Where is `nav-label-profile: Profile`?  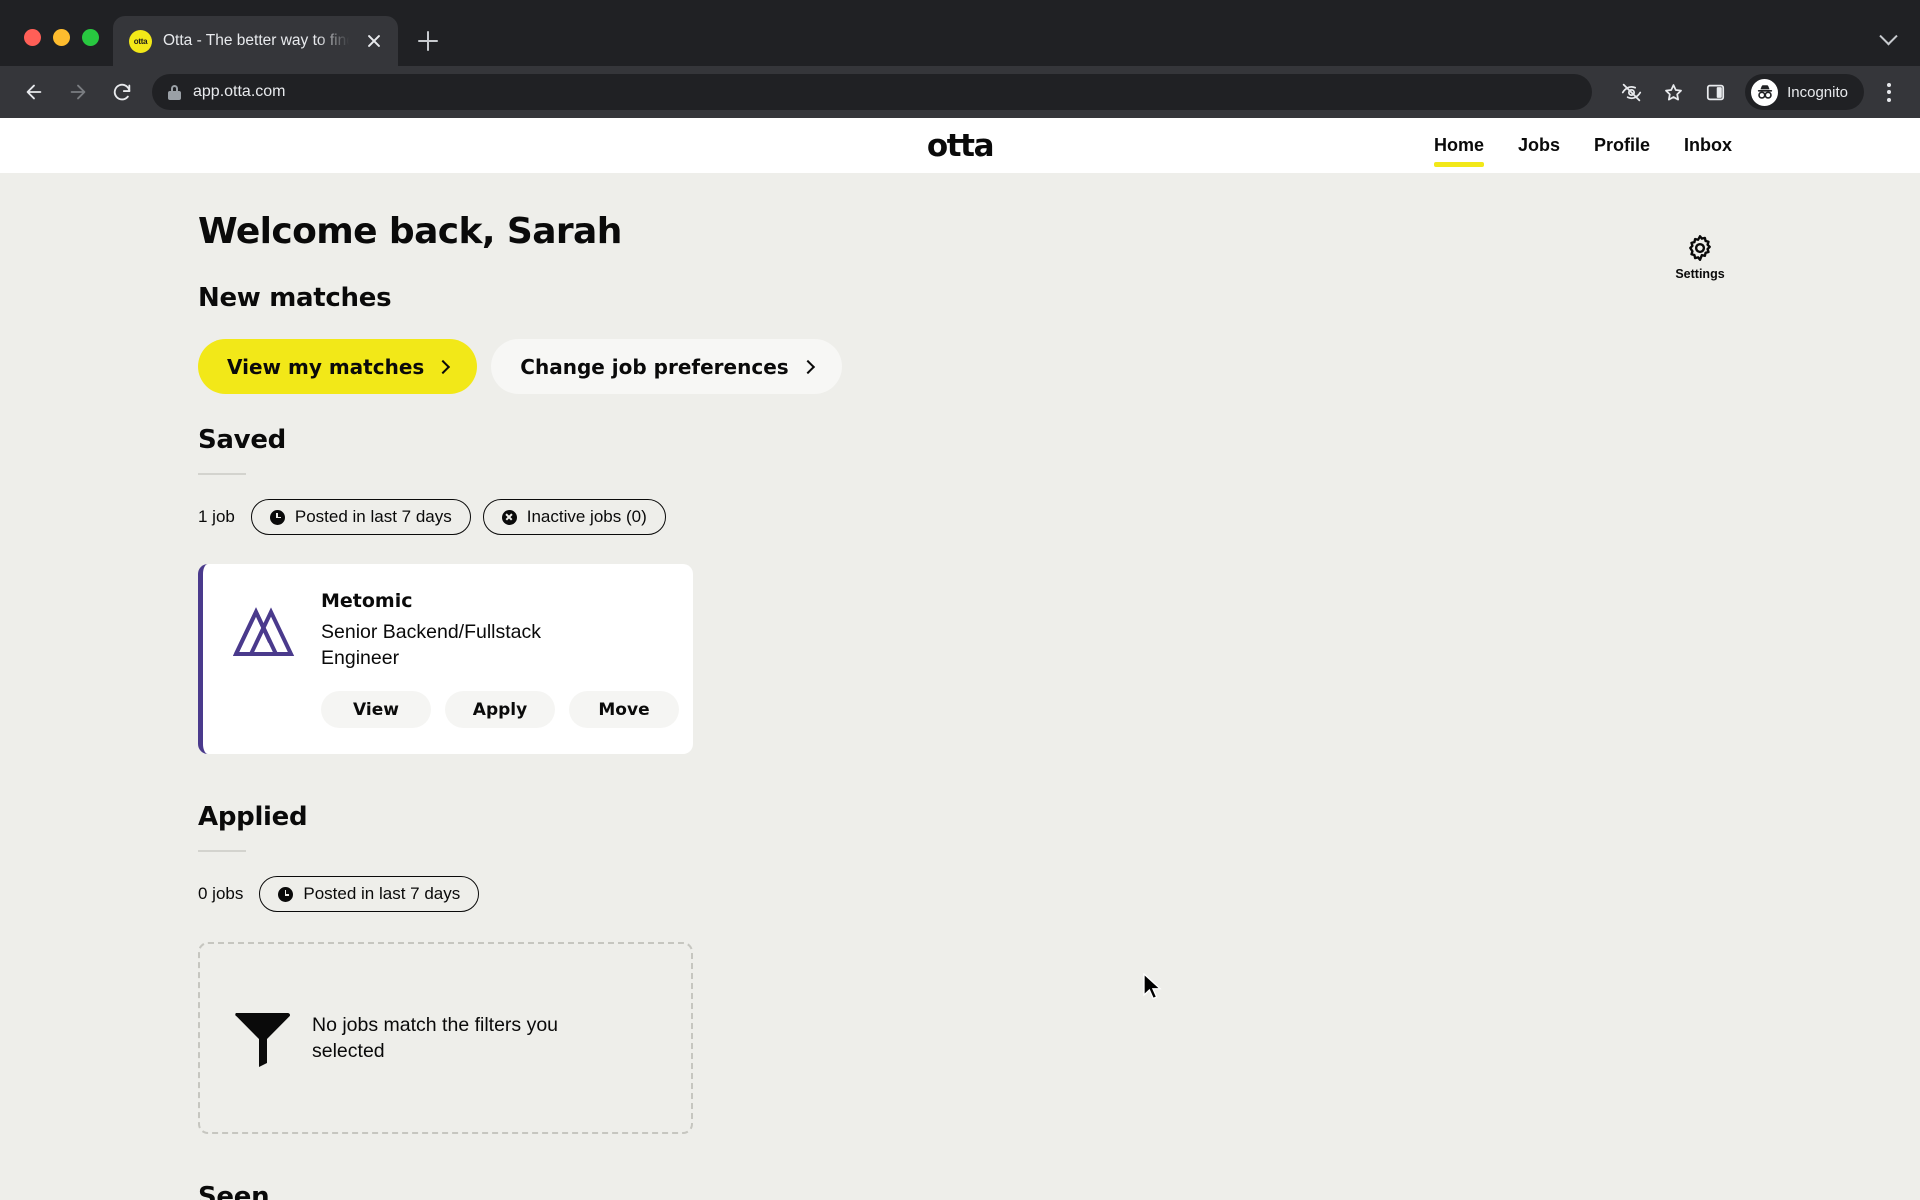
nav-label-profile: Profile is located at coordinates (1621, 145).